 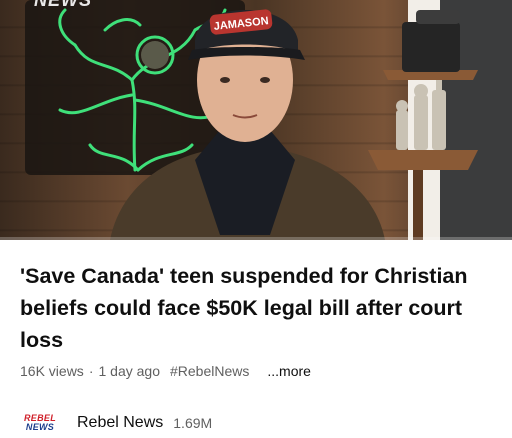 What do you see at coordinates (256, 238) in the screenshot?
I see `video-progress-bar` at bounding box center [256, 238].